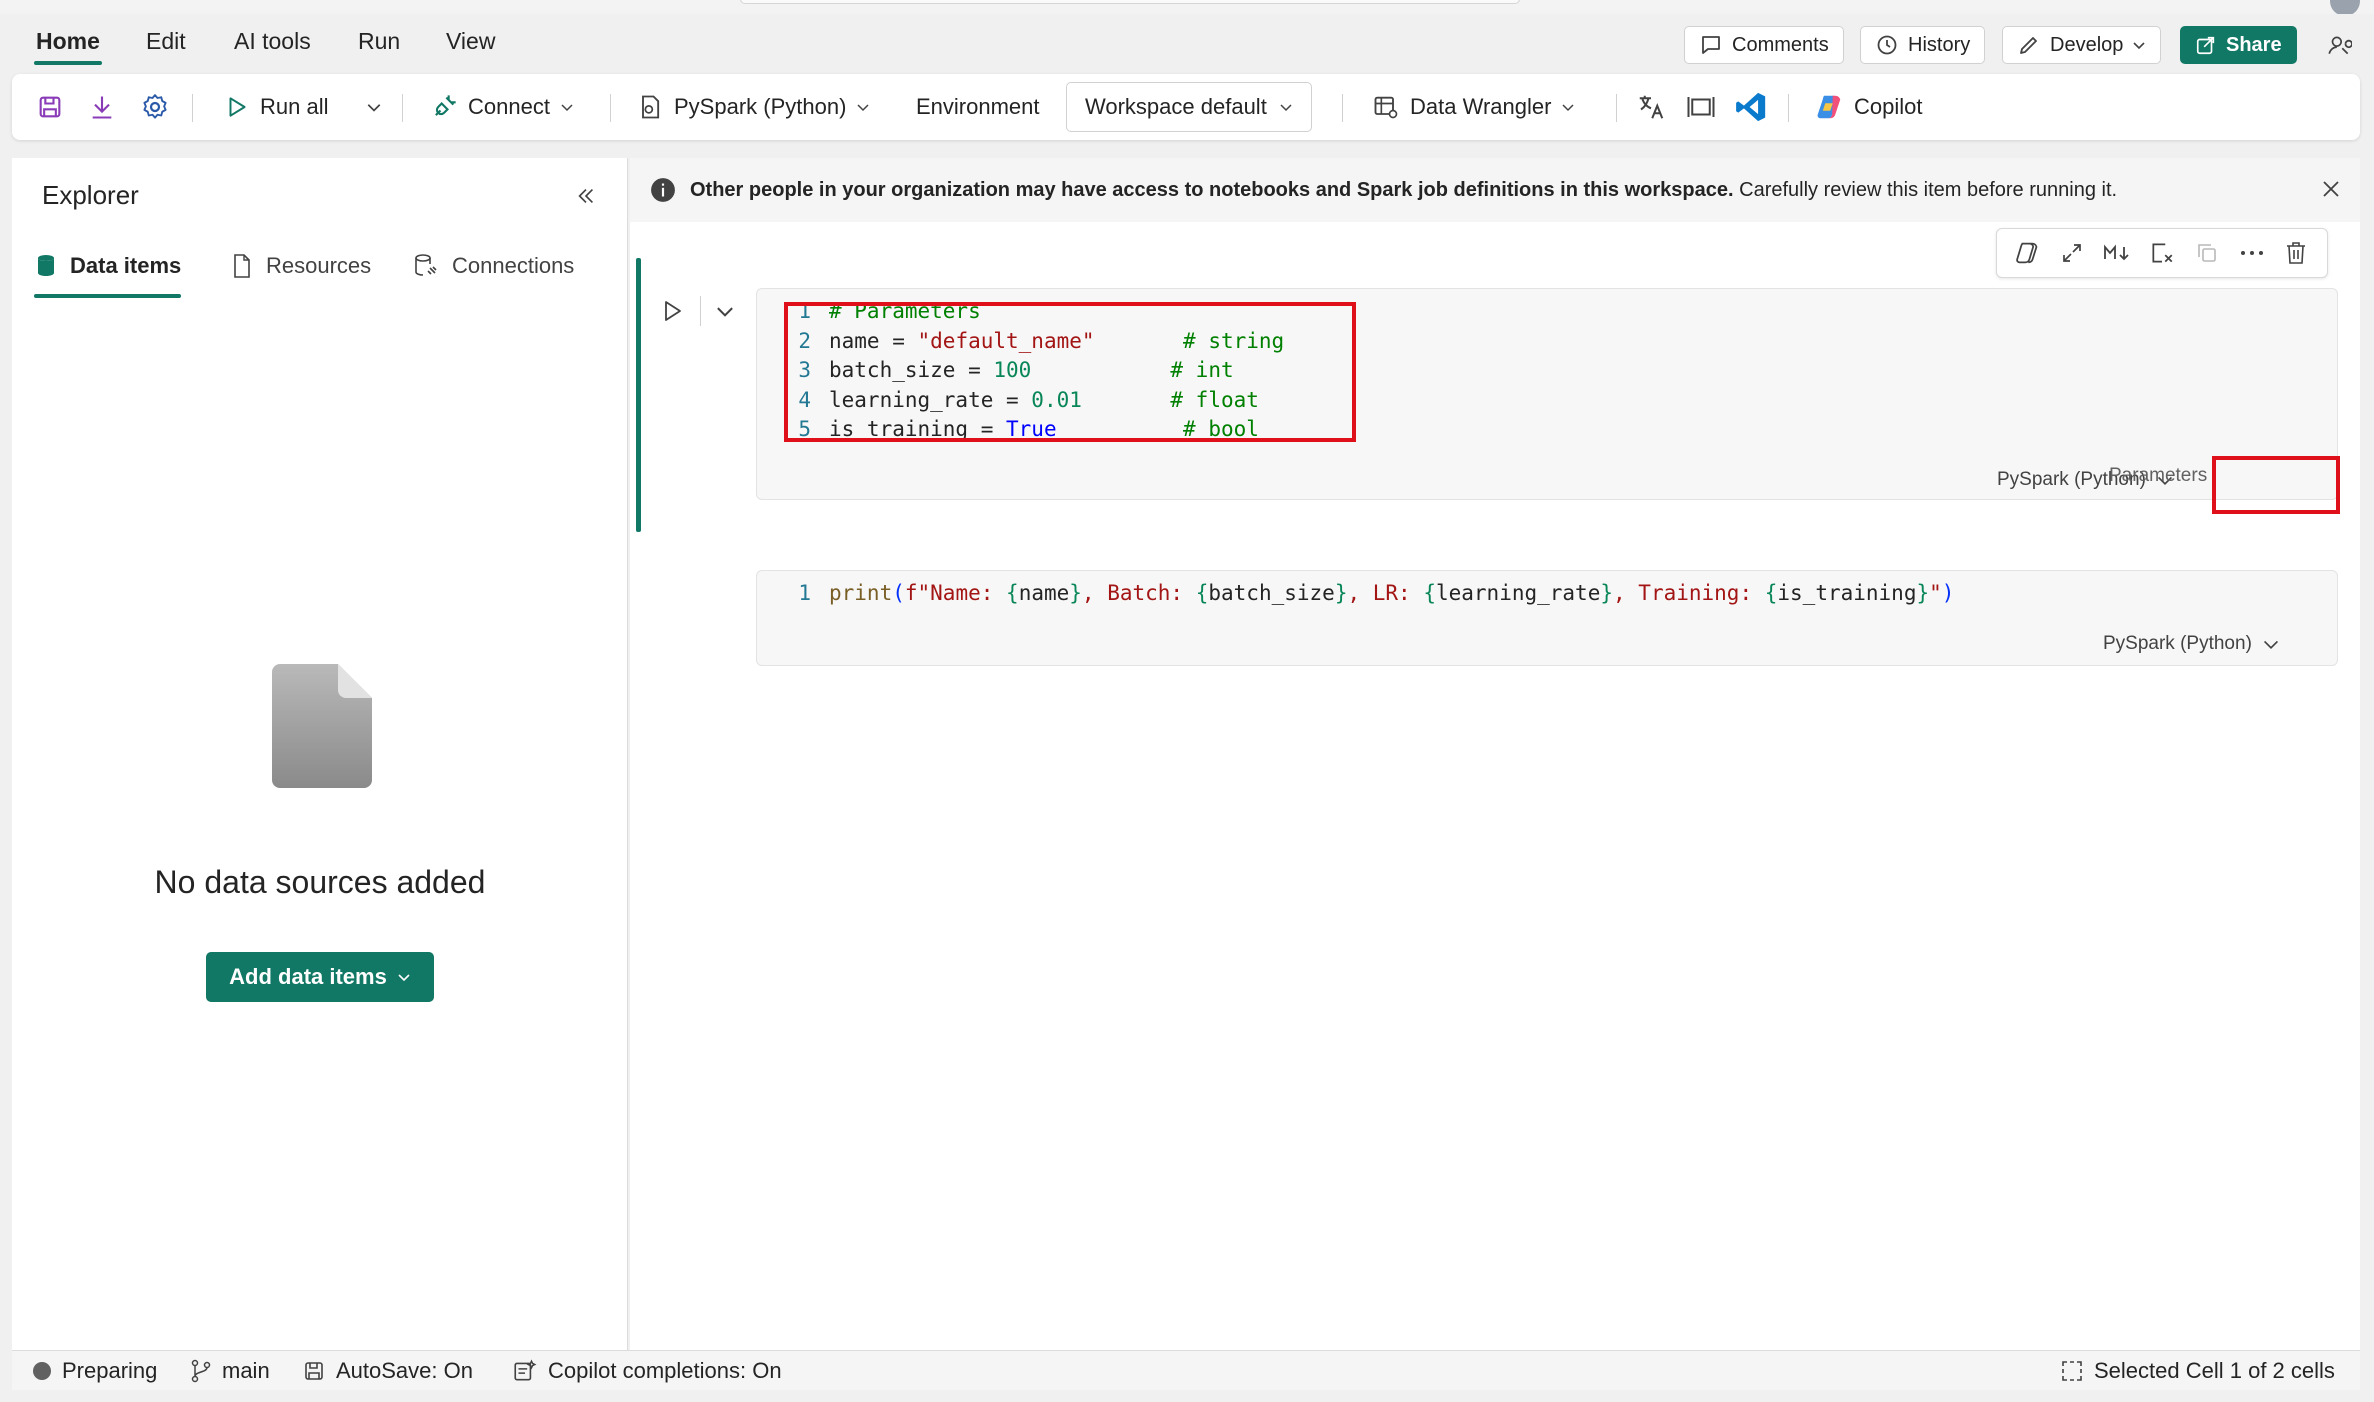 The image size is (2374, 1402). I want to click on copilot-icon, so click(1829, 107).